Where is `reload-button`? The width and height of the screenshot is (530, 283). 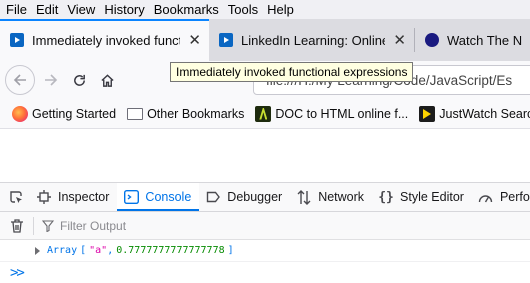 reload-button is located at coordinates (79, 80).